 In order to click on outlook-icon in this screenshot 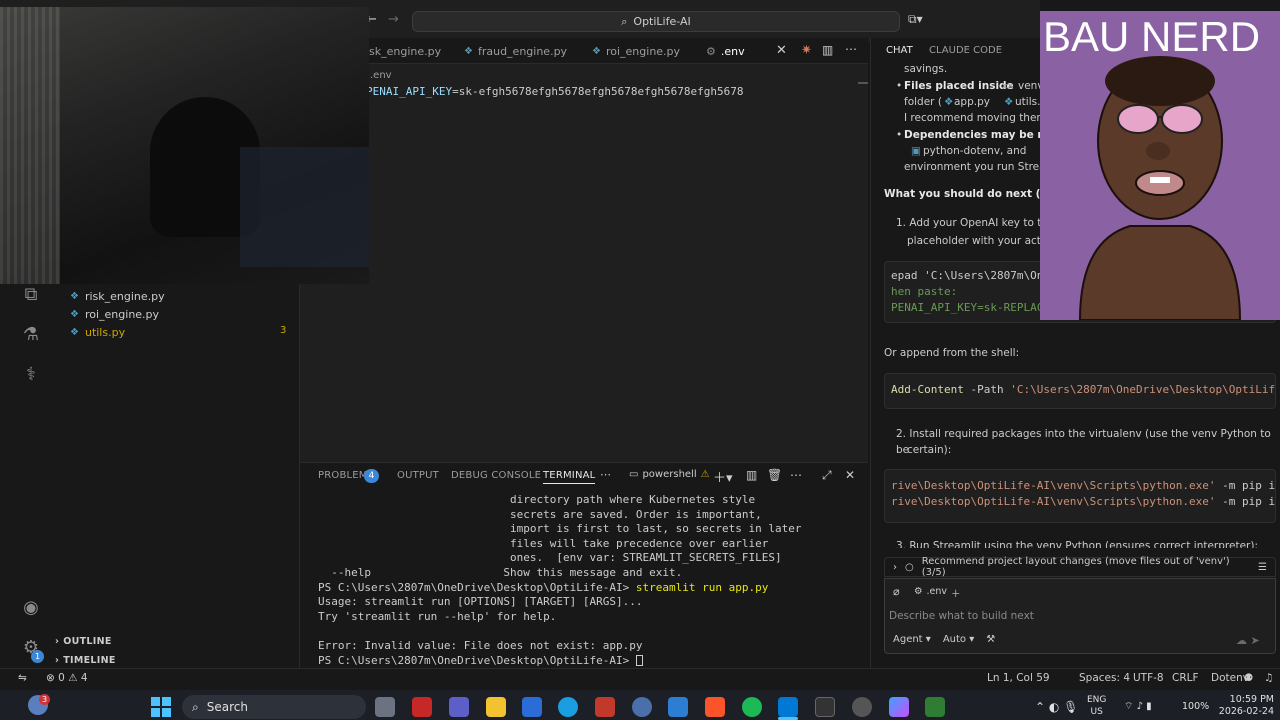, I will do `click(678, 707)`.